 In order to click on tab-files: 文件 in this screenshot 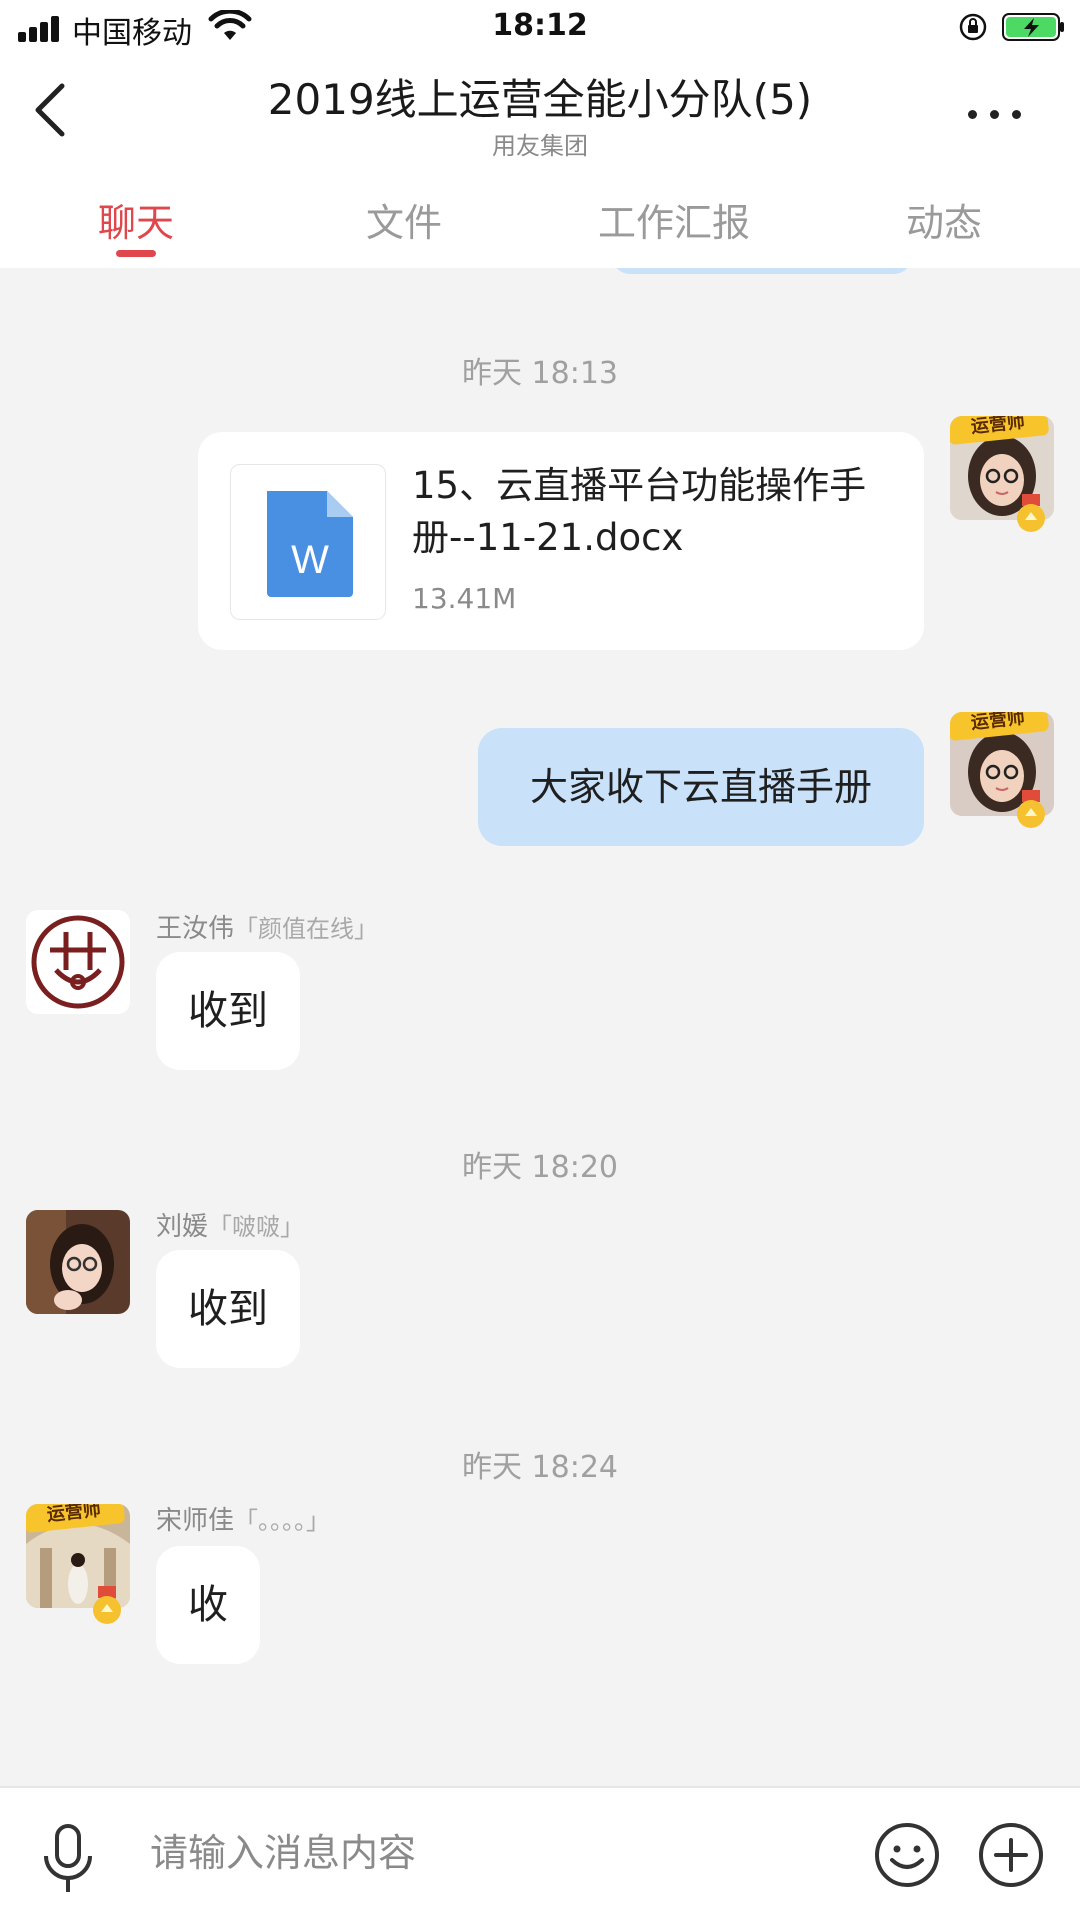, I will do `click(404, 219)`.